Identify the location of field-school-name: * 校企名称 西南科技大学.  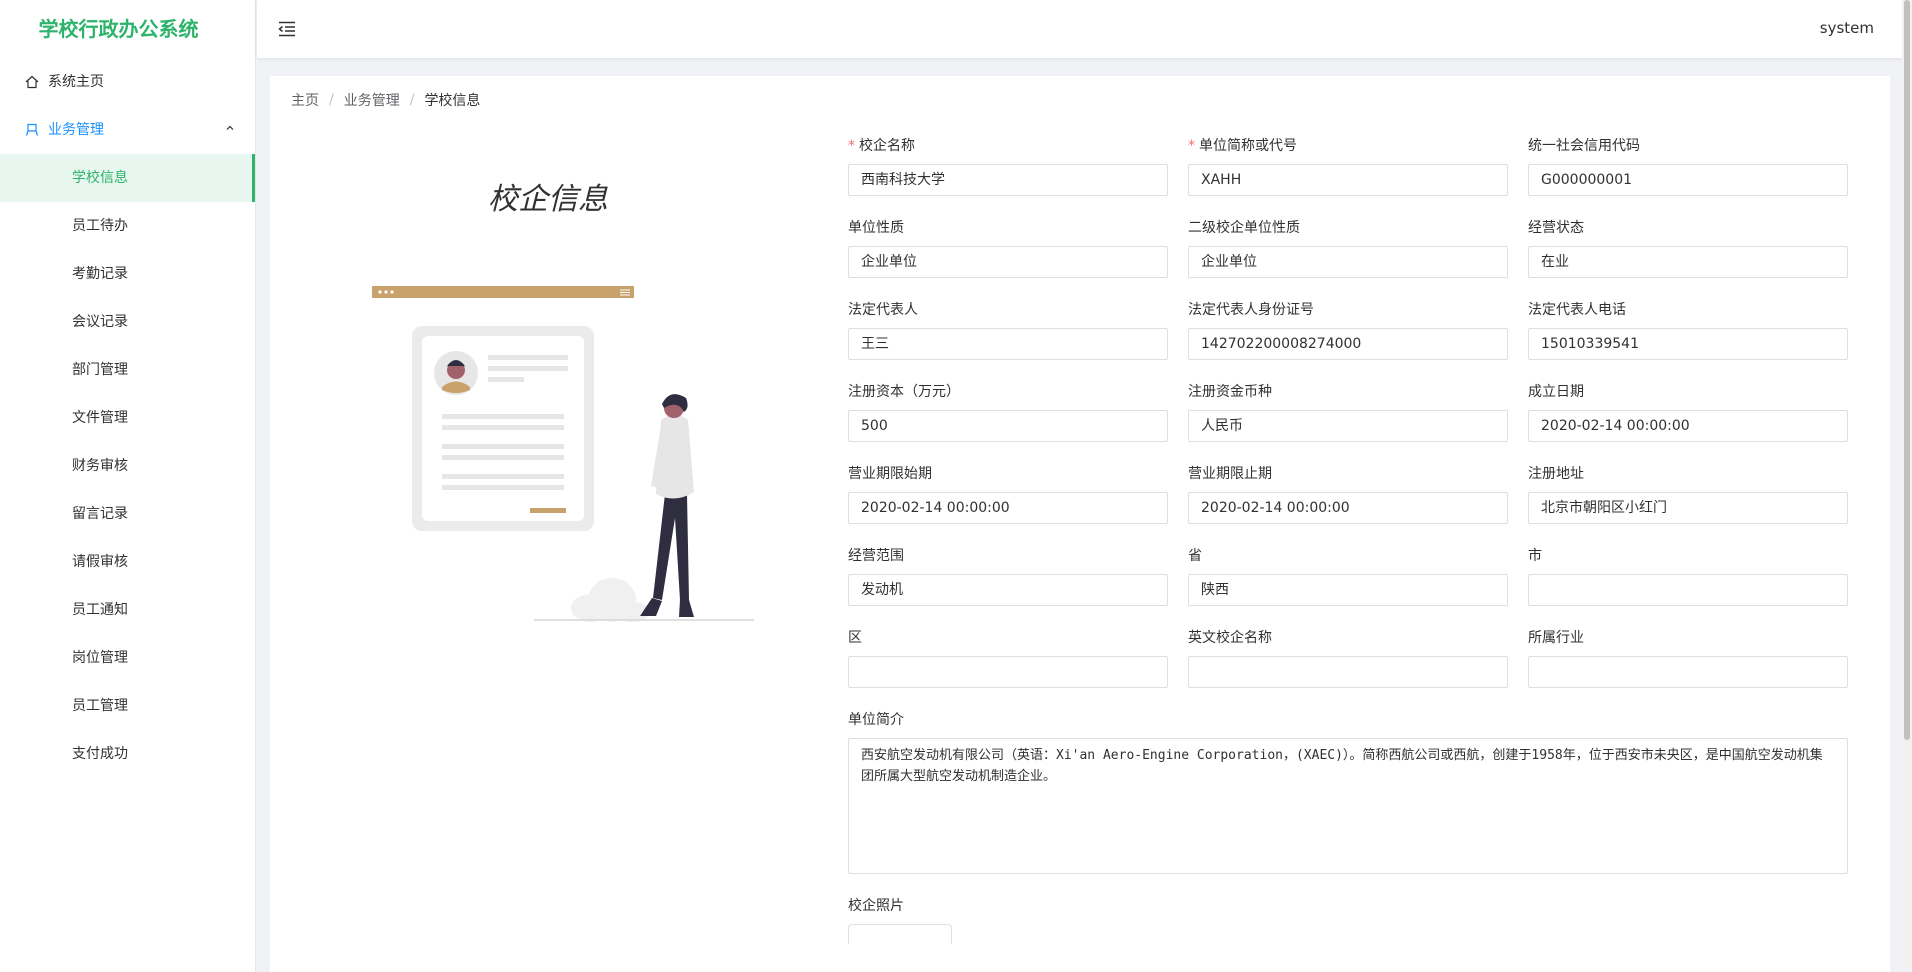
(1008, 166).